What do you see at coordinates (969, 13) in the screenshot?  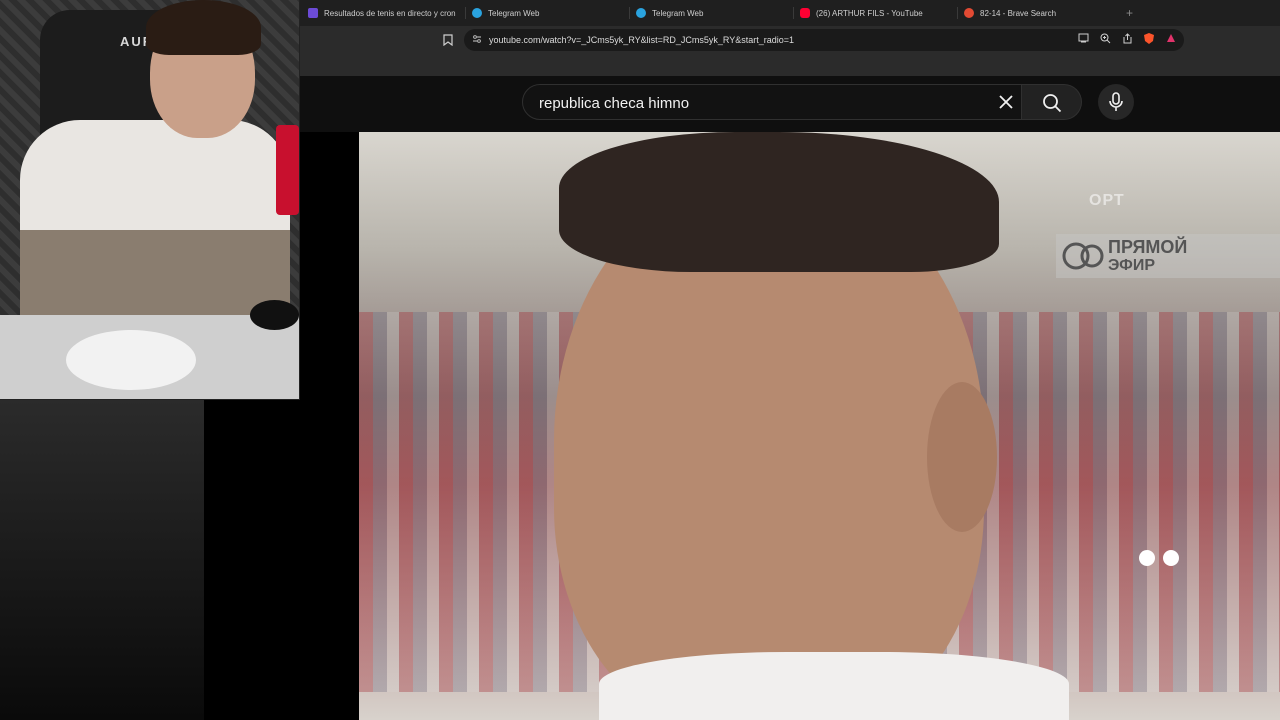 I see `brave-search-icon` at bounding box center [969, 13].